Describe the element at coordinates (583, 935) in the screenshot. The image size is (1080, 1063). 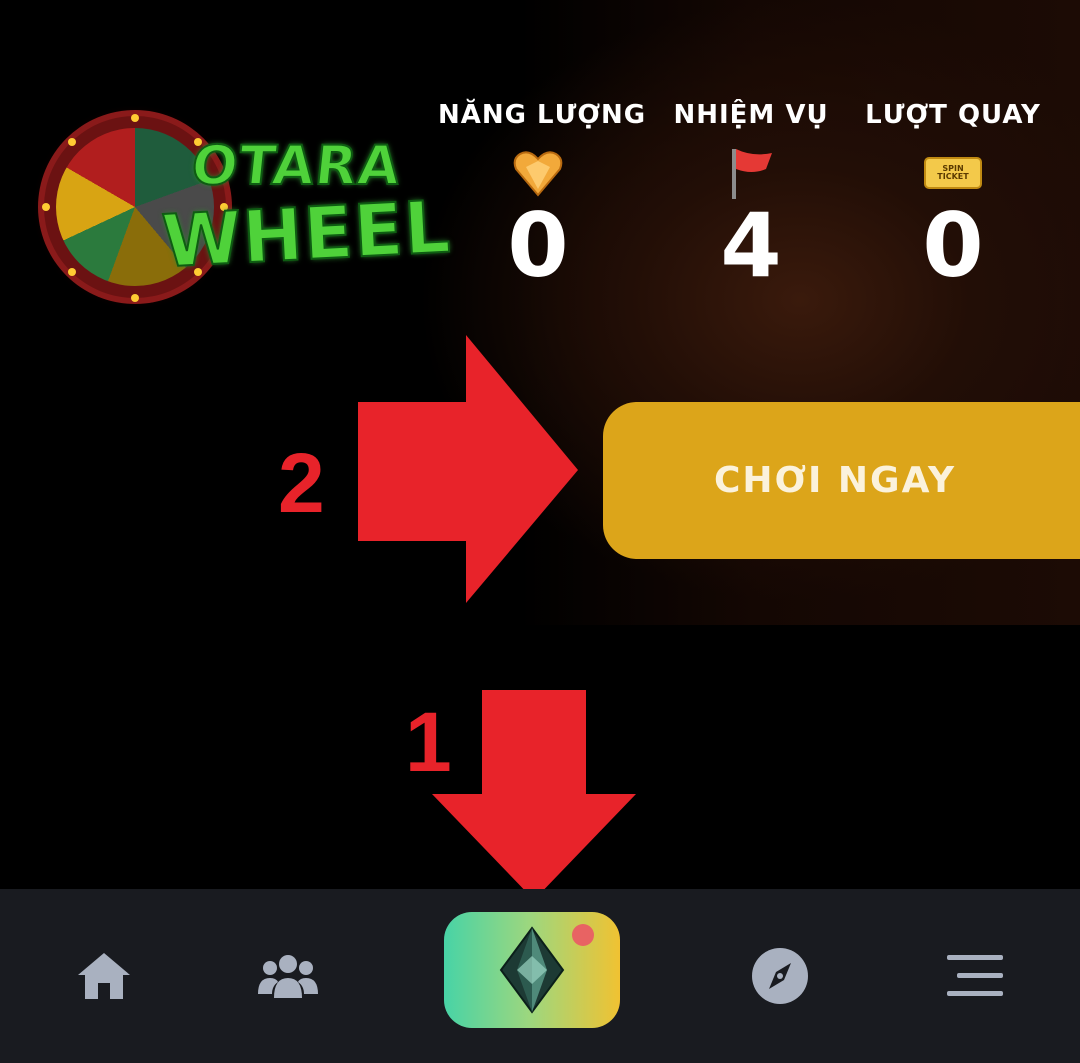
I see `notification-dot` at that location.